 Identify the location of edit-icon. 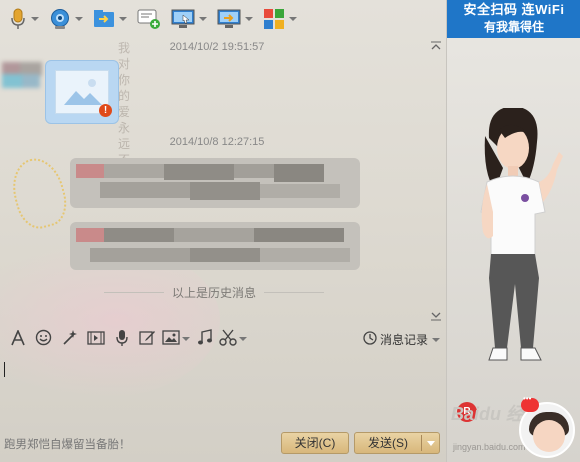
(147, 339).